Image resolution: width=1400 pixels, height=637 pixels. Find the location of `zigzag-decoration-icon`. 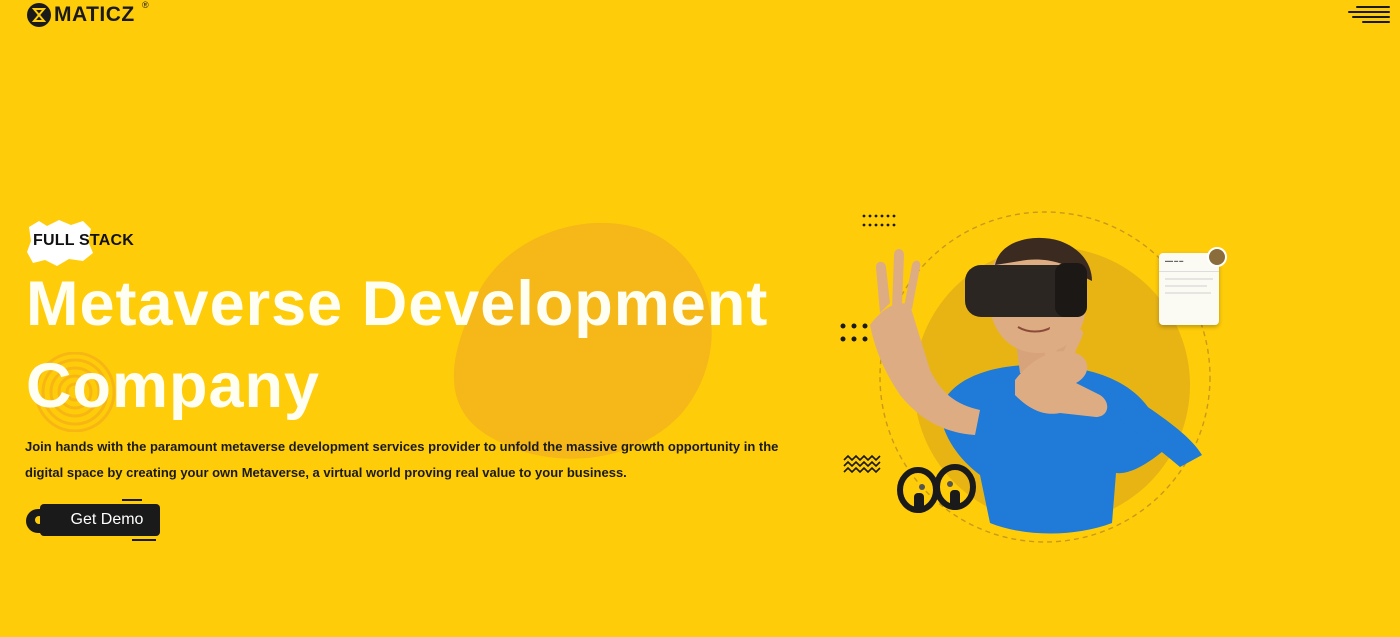

zigzag-decoration-icon is located at coordinates (862, 464).